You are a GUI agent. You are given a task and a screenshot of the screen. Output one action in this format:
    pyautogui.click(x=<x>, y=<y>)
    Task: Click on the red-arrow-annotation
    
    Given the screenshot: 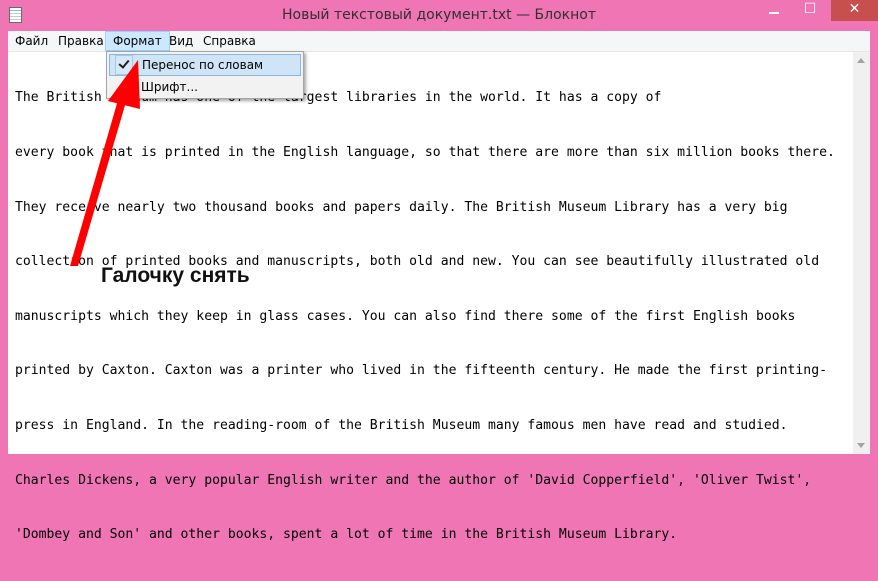 What is the action you would take?
    pyautogui.click(x=105, y=163)
    